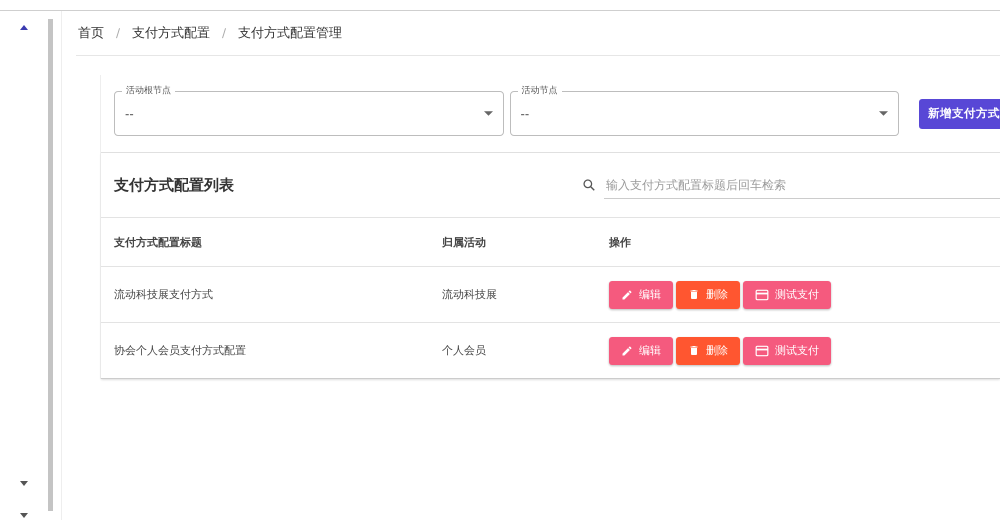  What do you see at coordinates (540, 91) in the screenshot?
I see `field-label: 活动节点` at bounding box center [540, 91].